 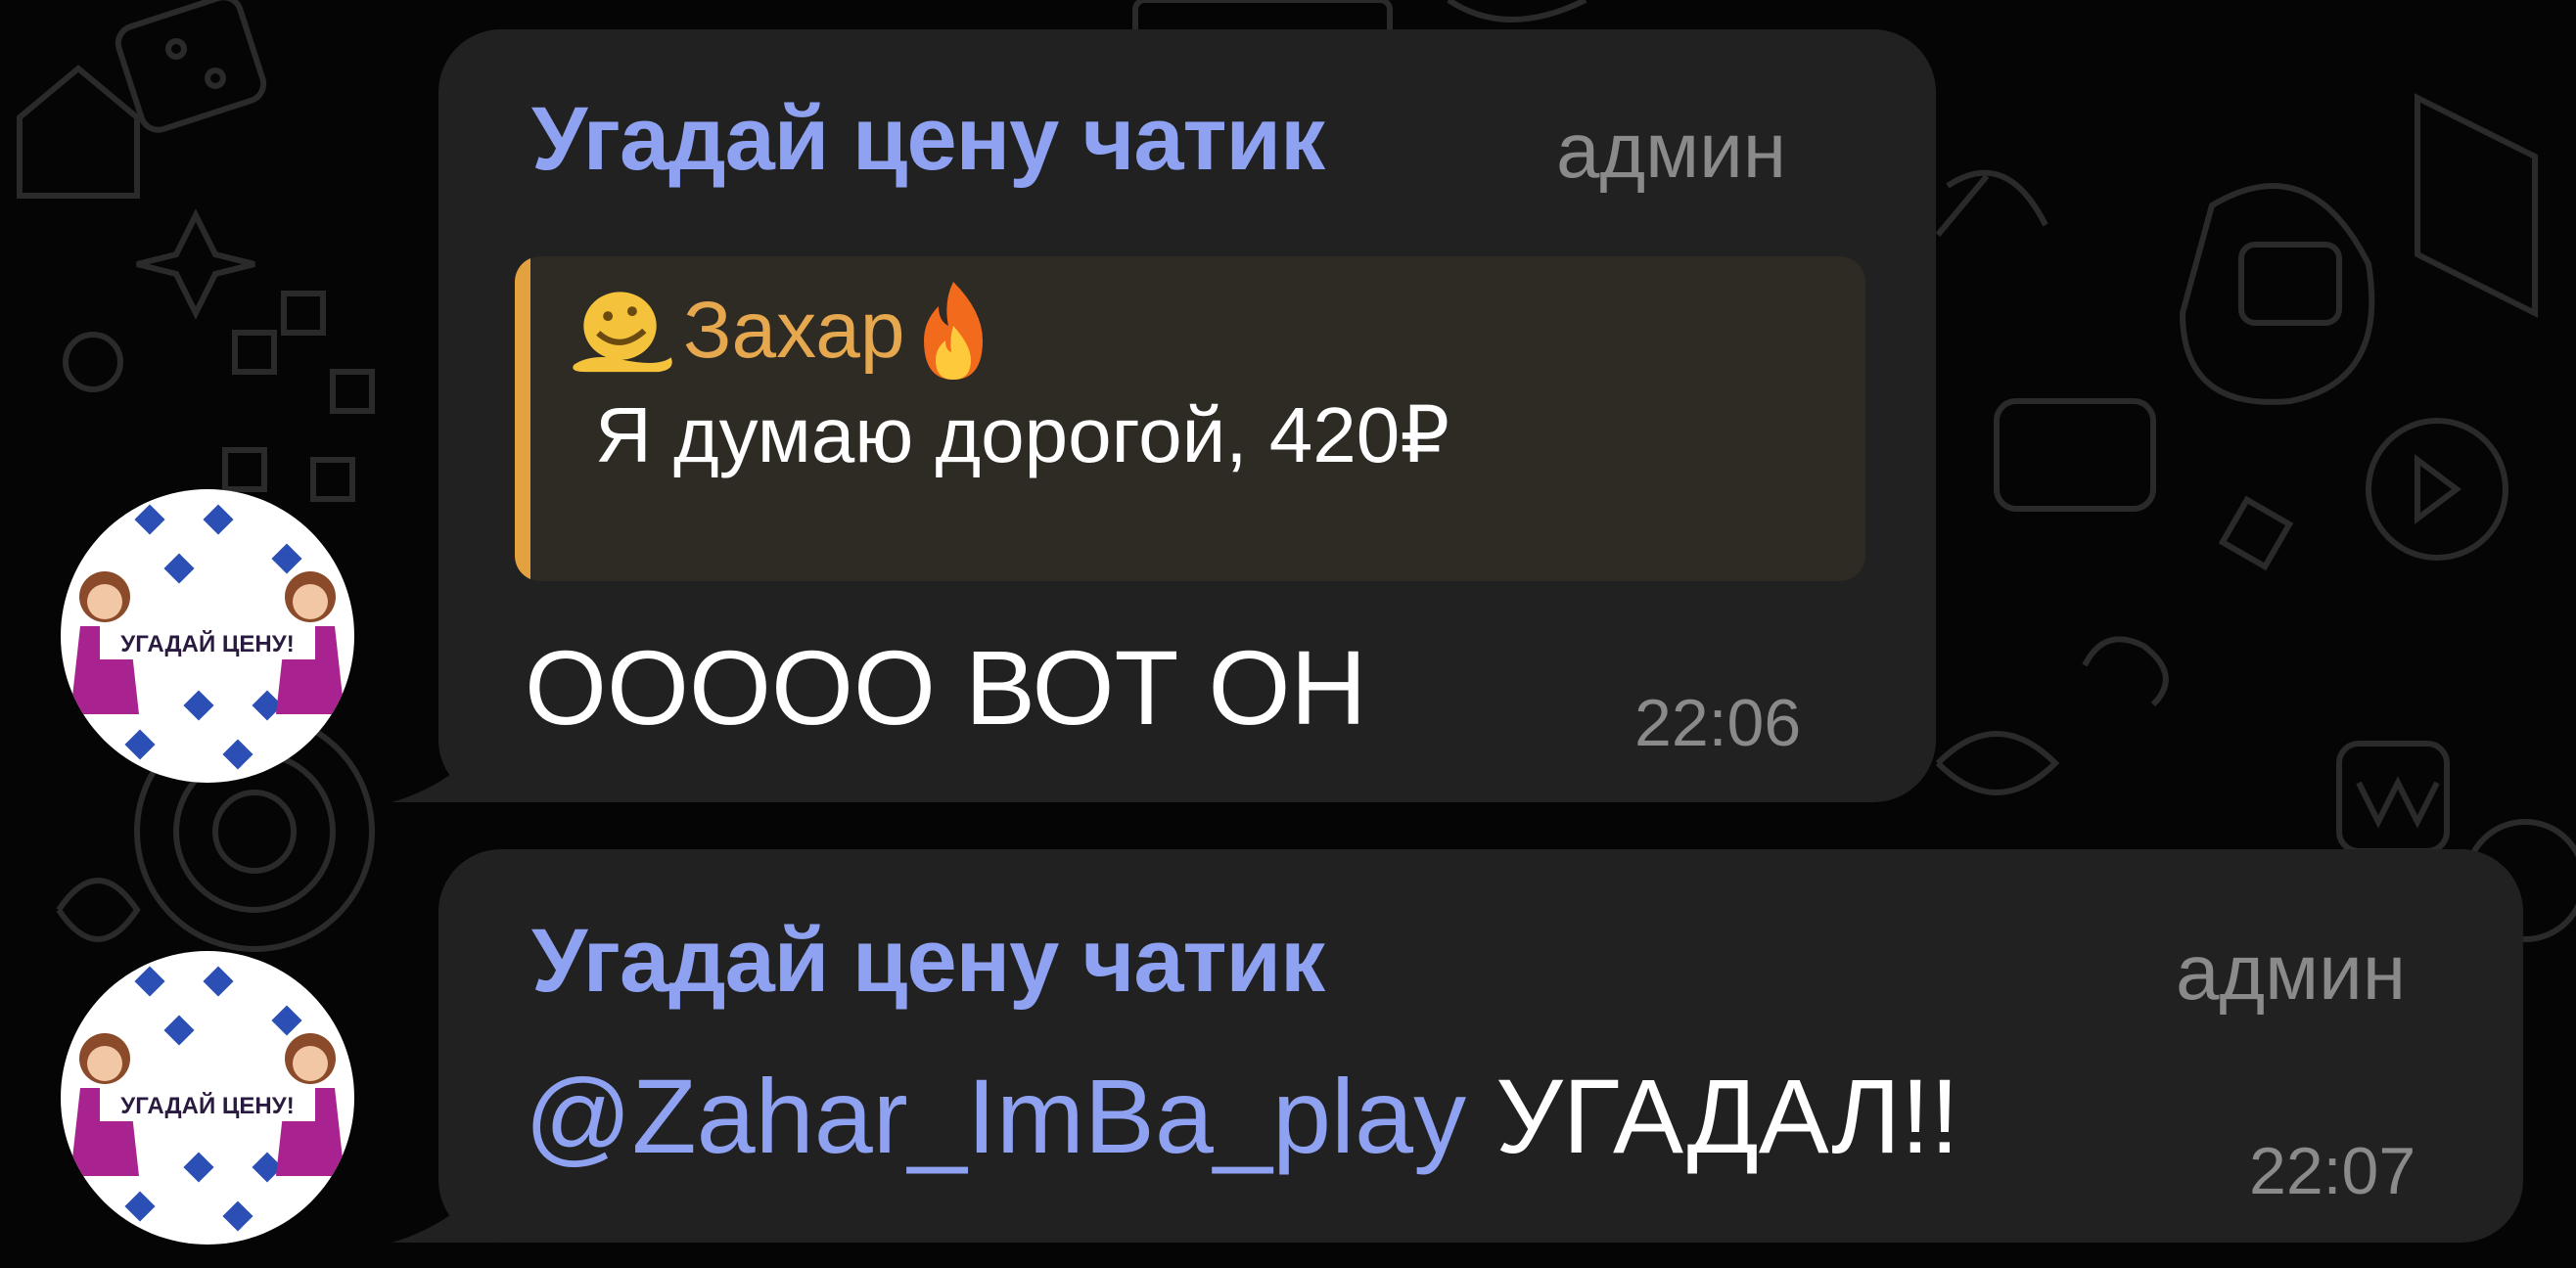 What do you see at coordinates (622, 332) in the screenshot?
I see `melting-face-icon` at bounding box center [622, 332].